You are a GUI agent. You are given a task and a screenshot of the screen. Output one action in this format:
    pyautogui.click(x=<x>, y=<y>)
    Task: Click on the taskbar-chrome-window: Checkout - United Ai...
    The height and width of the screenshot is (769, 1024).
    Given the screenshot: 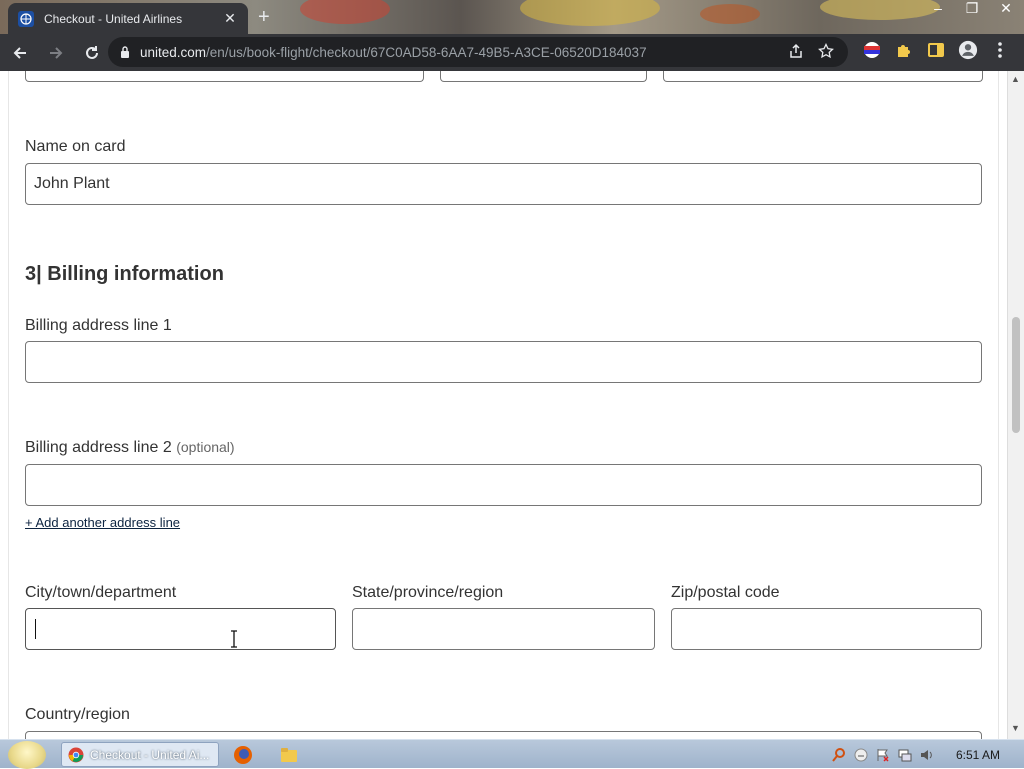 What is the action you would take?
    pyautogui.click(x=140, y=754)
    